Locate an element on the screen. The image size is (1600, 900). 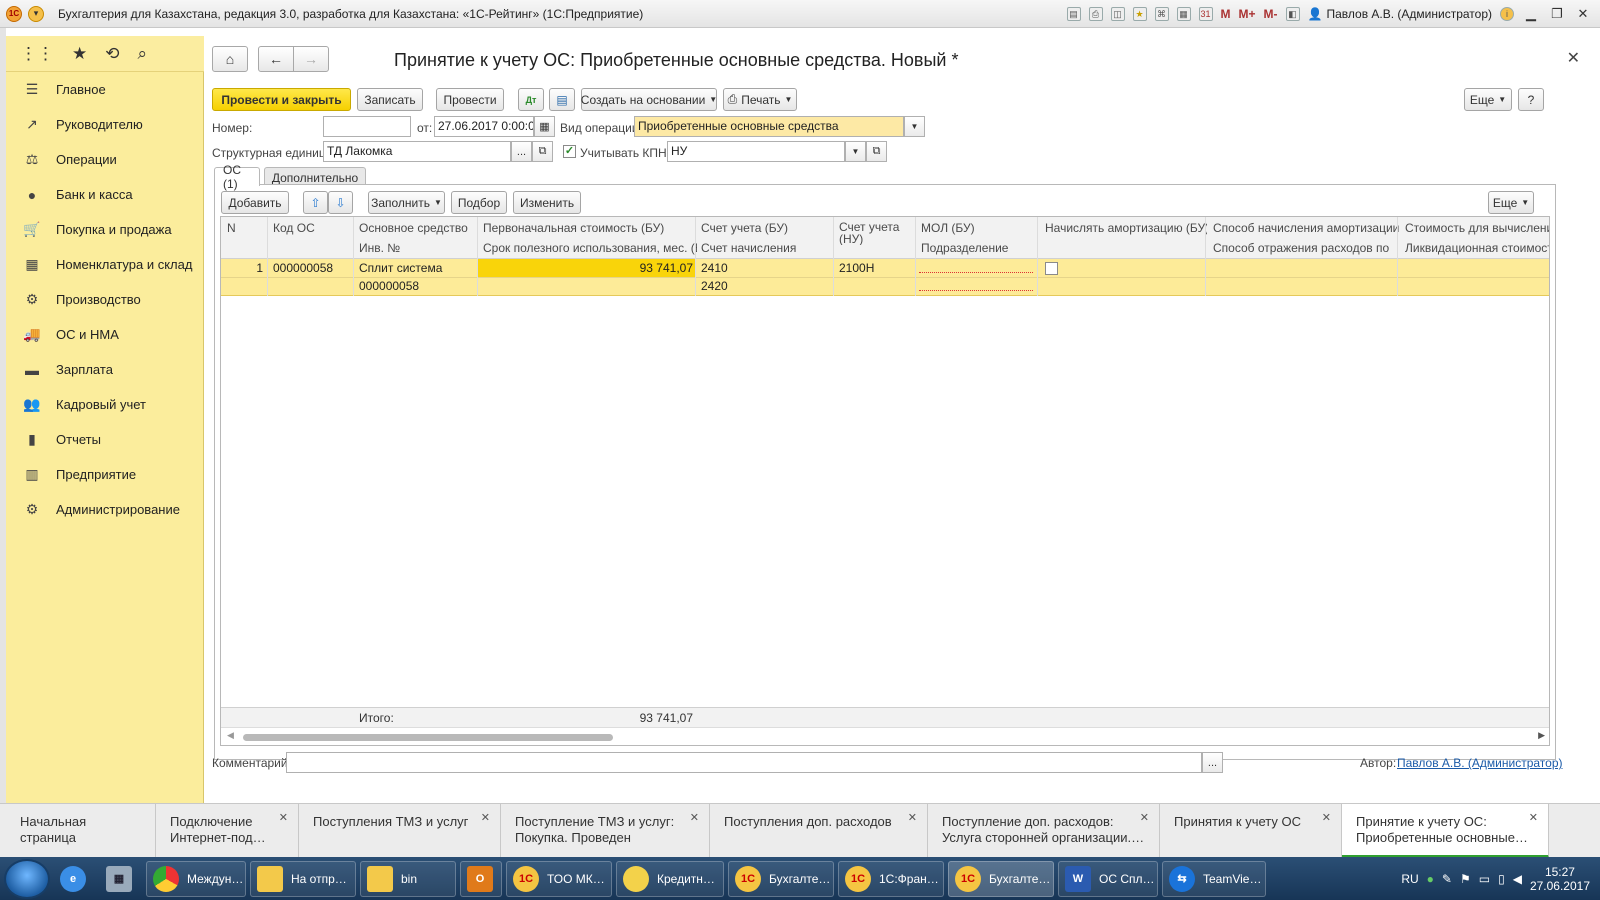
app-logo-icon: 1С is located at coordinates (14, 13).